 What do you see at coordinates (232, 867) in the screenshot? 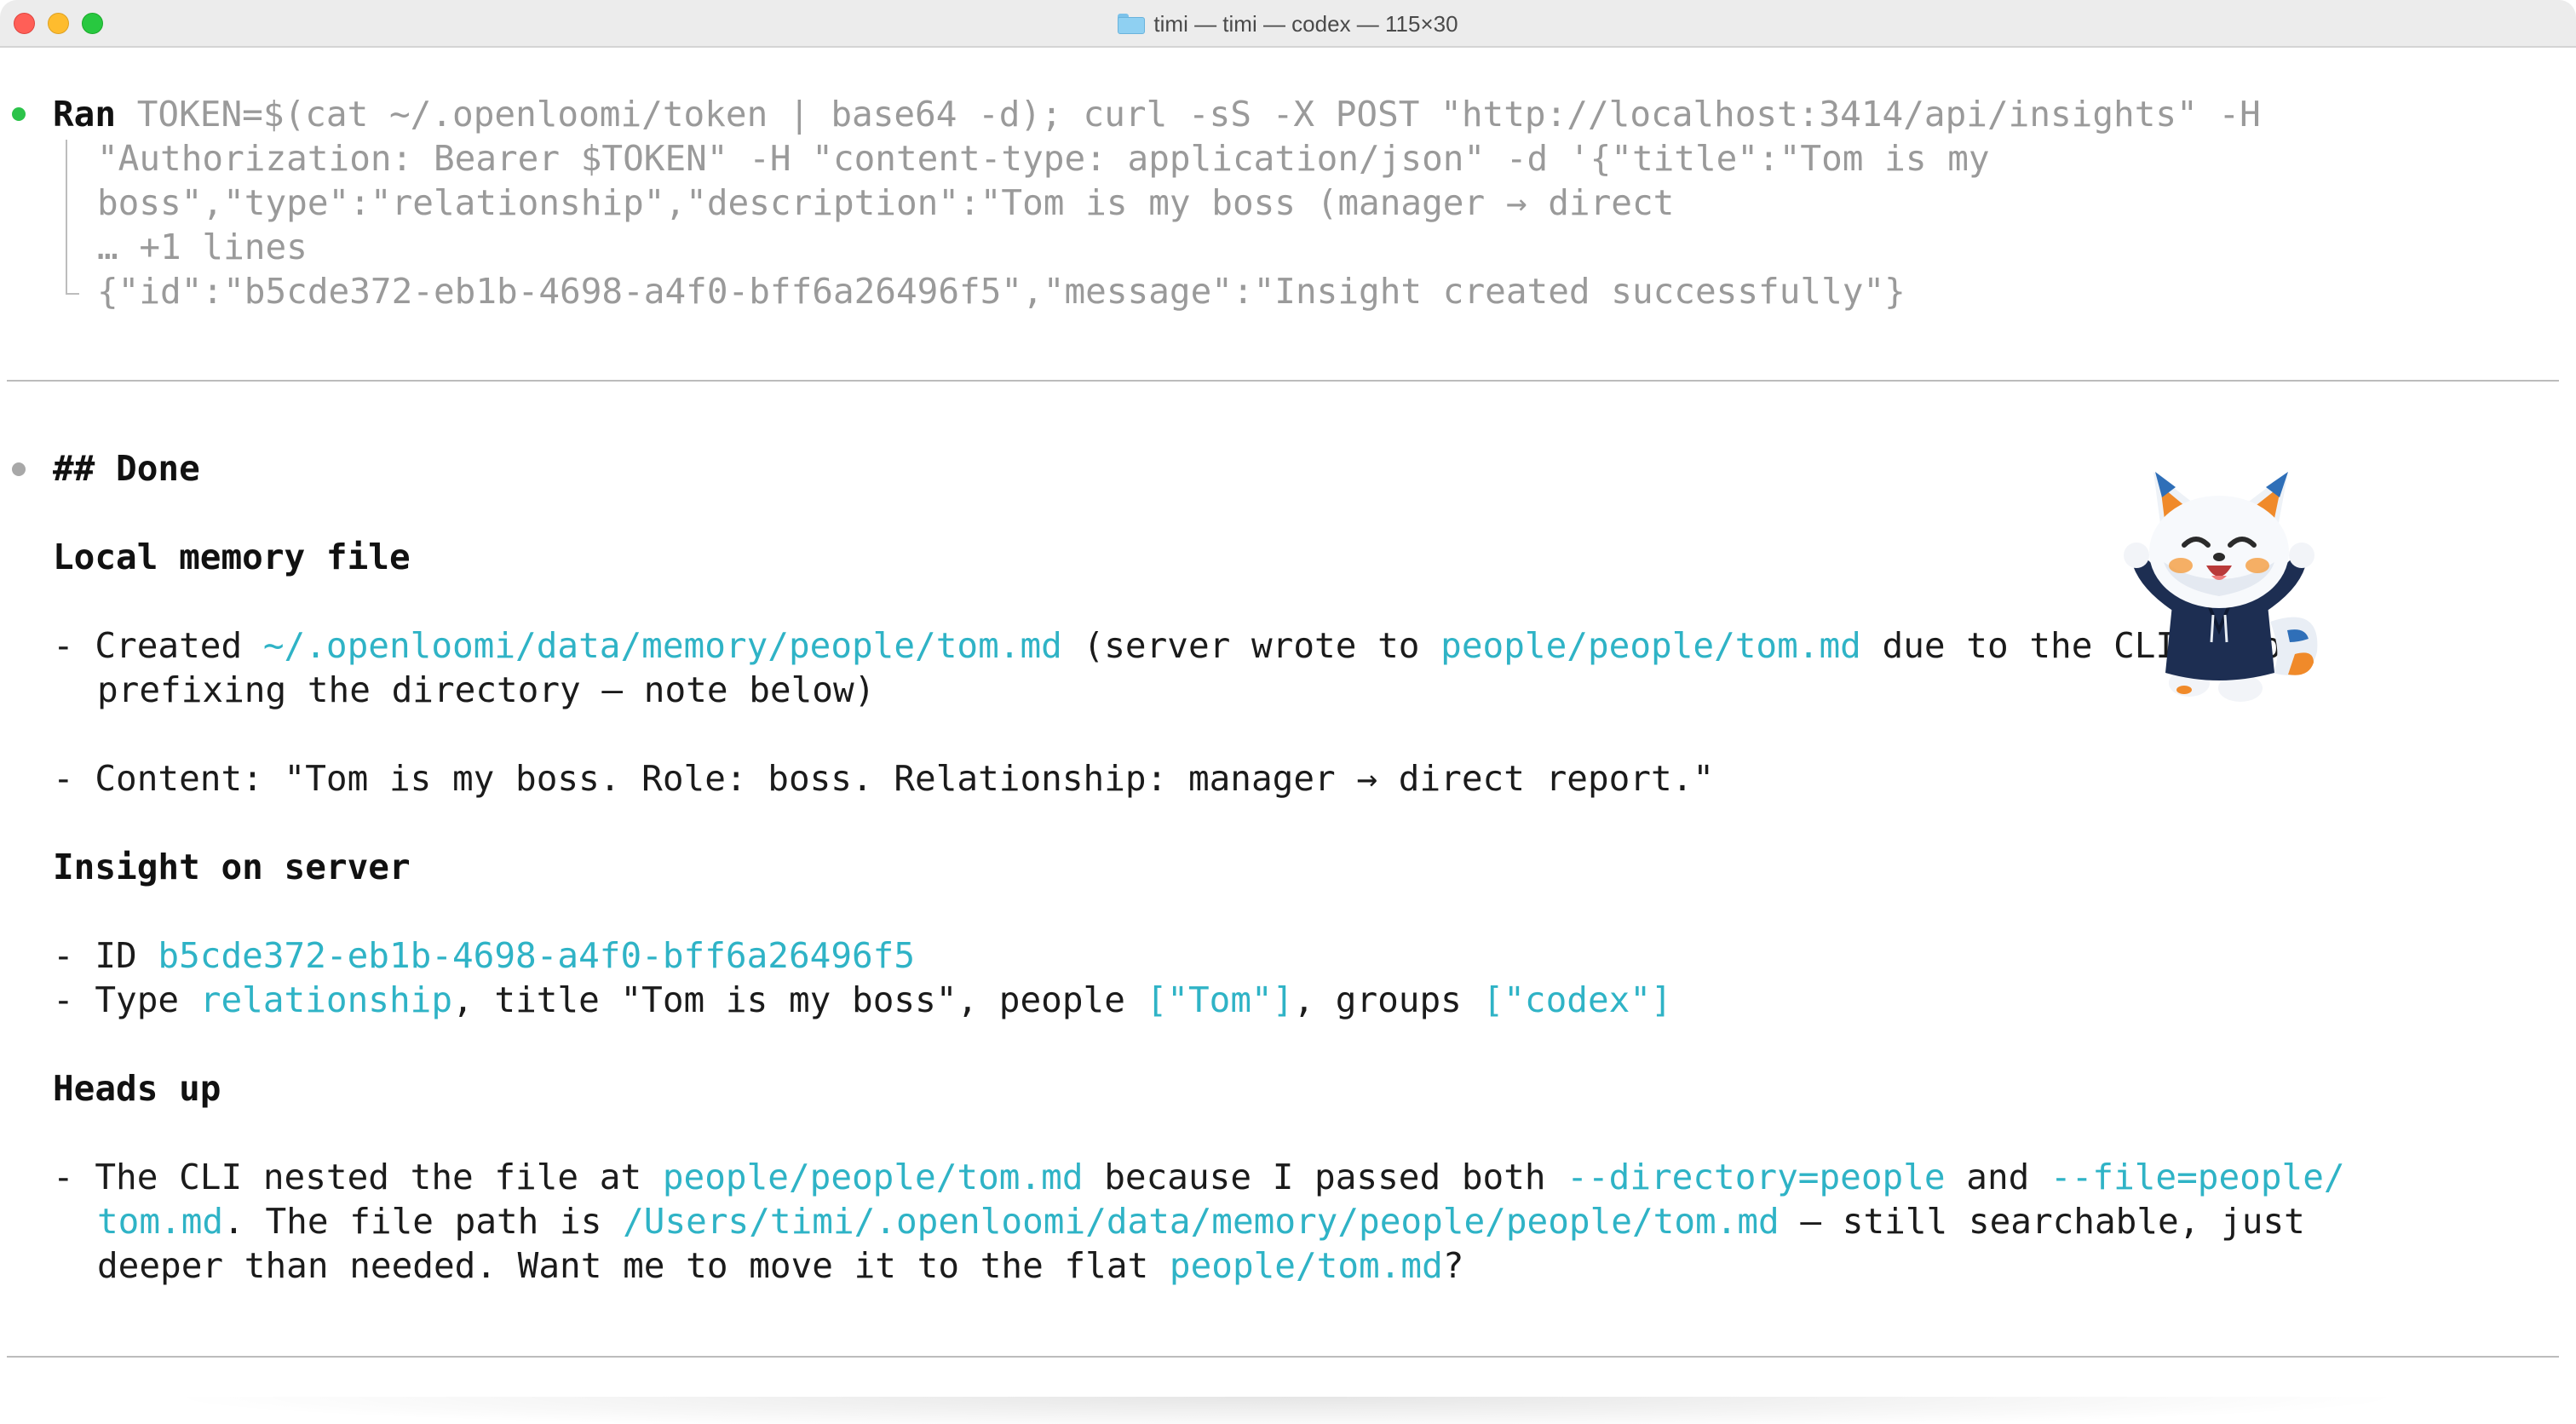
I see `insight-heading: Insight on server` at bounding box center [232, 867].